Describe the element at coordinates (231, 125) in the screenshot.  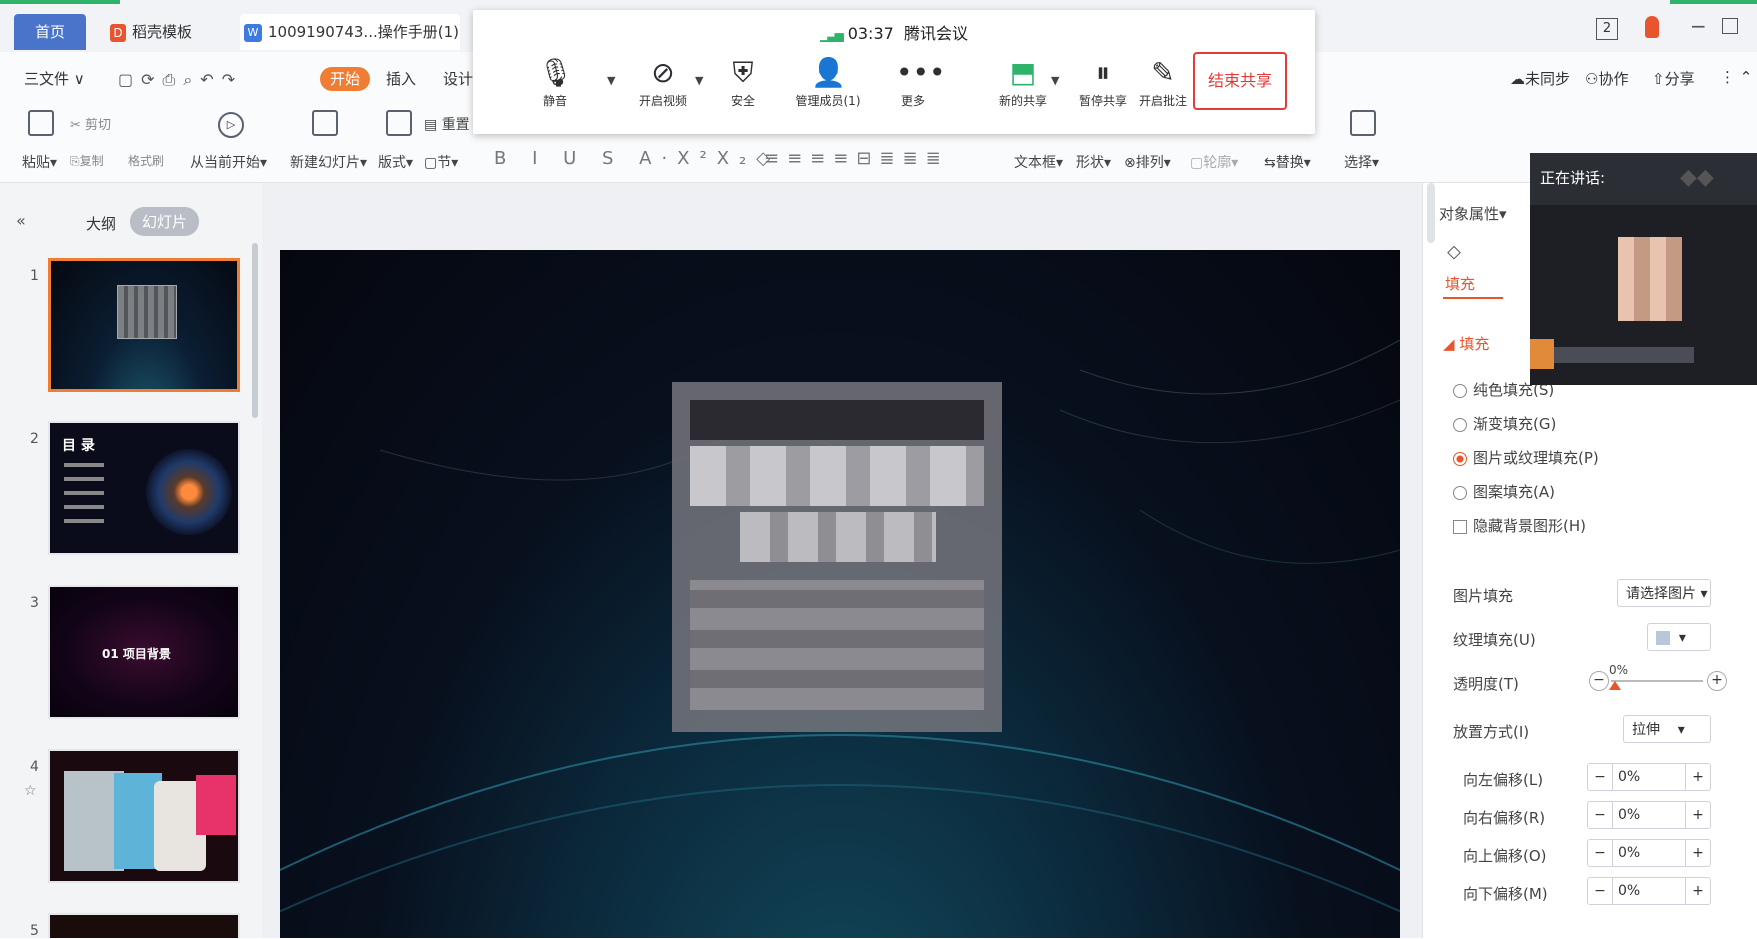
I see `play-icon: ▷` at that location.